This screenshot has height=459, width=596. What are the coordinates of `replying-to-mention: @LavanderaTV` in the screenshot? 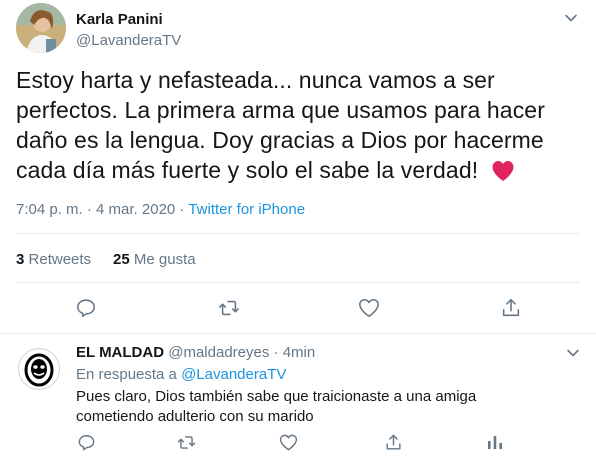 It's located at (233, 374).